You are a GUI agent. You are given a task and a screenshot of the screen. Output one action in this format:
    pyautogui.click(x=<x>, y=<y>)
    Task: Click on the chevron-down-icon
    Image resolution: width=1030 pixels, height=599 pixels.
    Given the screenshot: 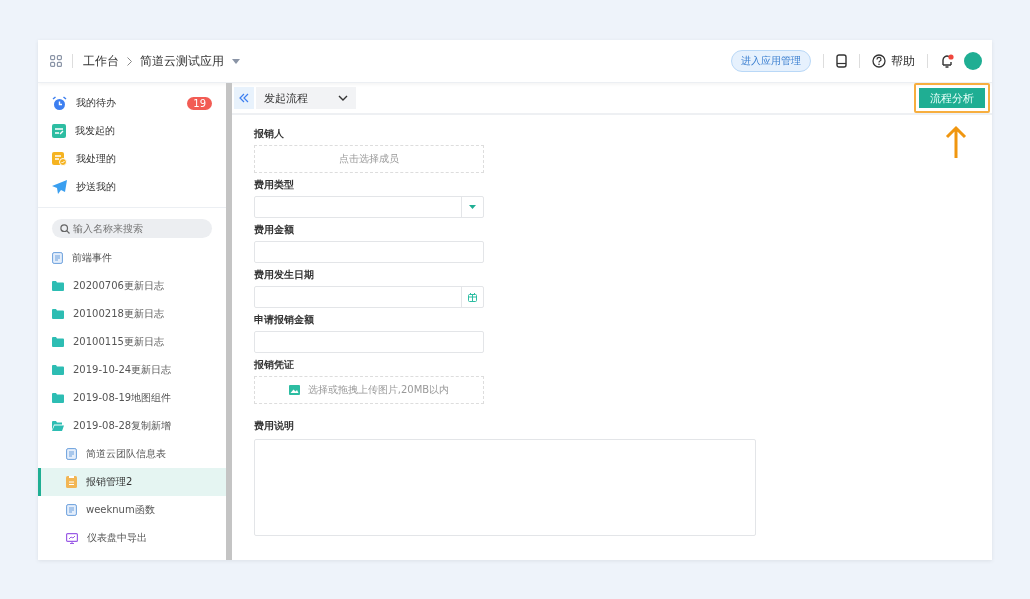 What is the action you would take?
    pyautogui.click(x=343, y=98)
    